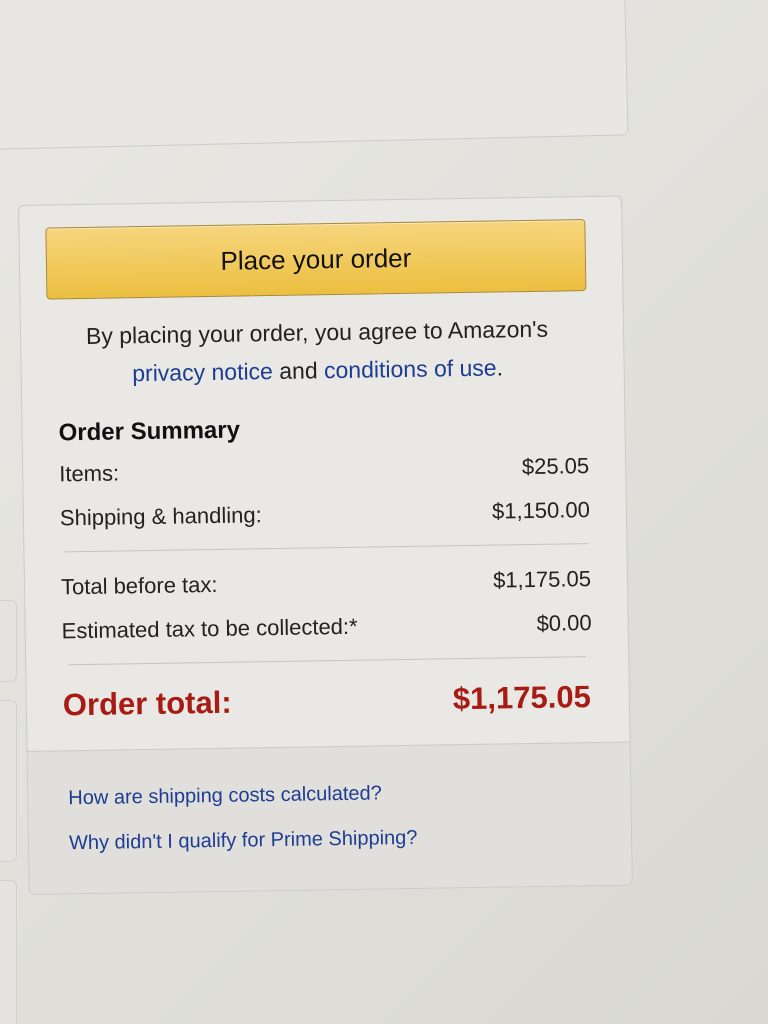  What do you see at coordinates (500, 367) in the screenshot?
I see `agreement-suffix: .` at bounding box center [500, 367].